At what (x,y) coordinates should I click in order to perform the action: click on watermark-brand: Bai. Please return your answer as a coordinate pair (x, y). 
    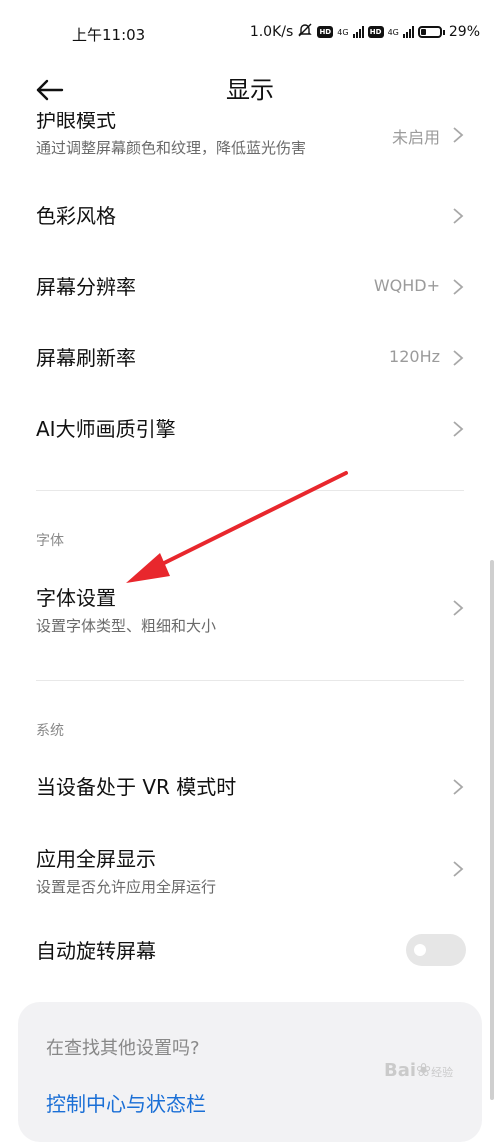
    Looking at the image, I should click on (400, 1070).